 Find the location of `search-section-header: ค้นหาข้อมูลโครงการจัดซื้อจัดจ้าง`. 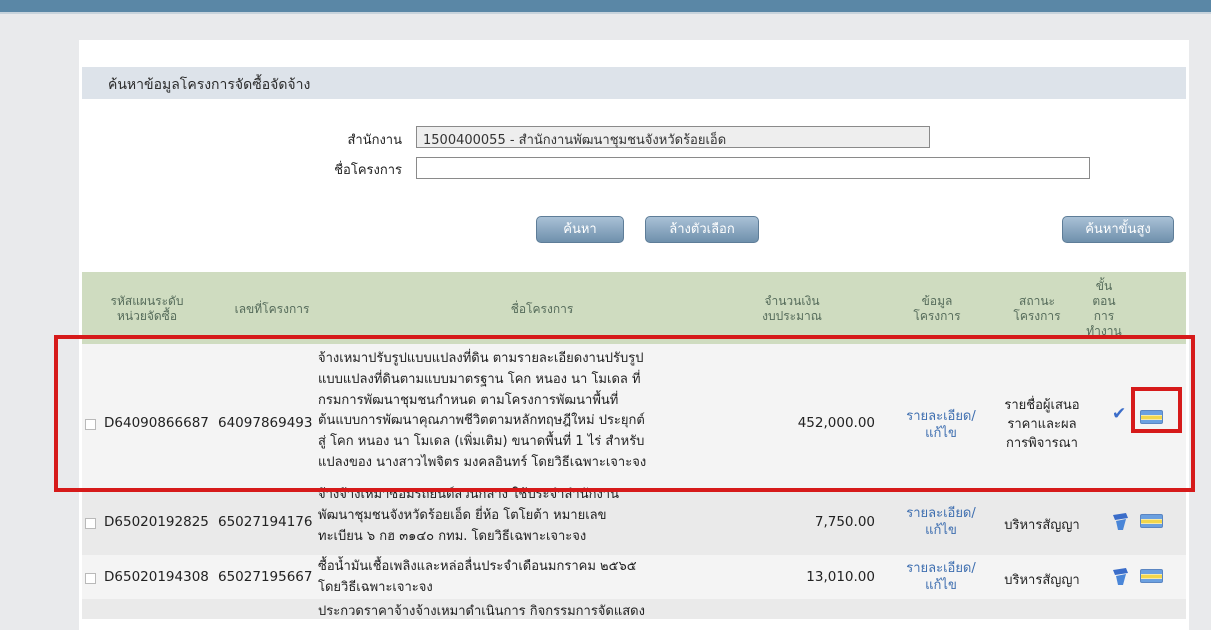

search-section-header: ค้นหาข้อมูลโครงการจัดซื้อจัดจ้าง is located at coordinates (634, 83).